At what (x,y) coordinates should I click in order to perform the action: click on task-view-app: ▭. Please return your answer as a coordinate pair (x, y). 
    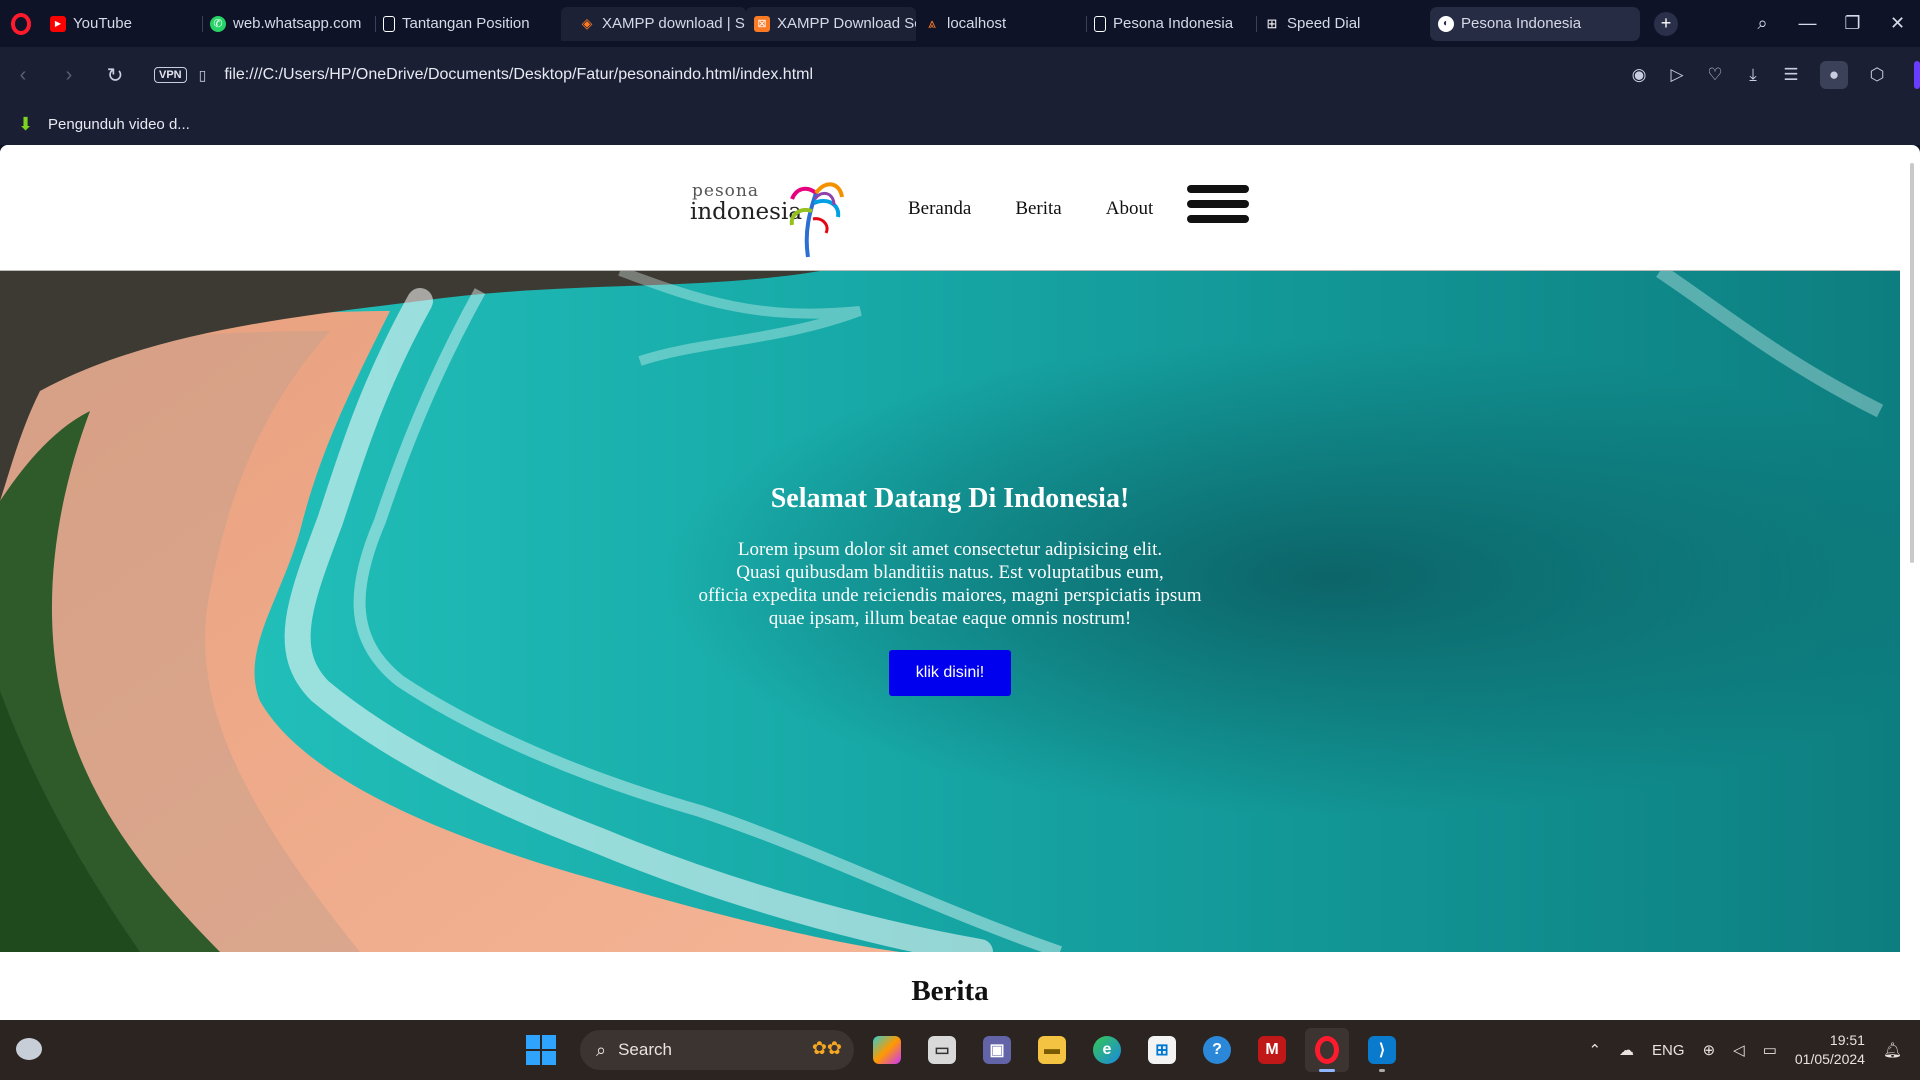
    Looking at the image, I should click on (942, 1050).